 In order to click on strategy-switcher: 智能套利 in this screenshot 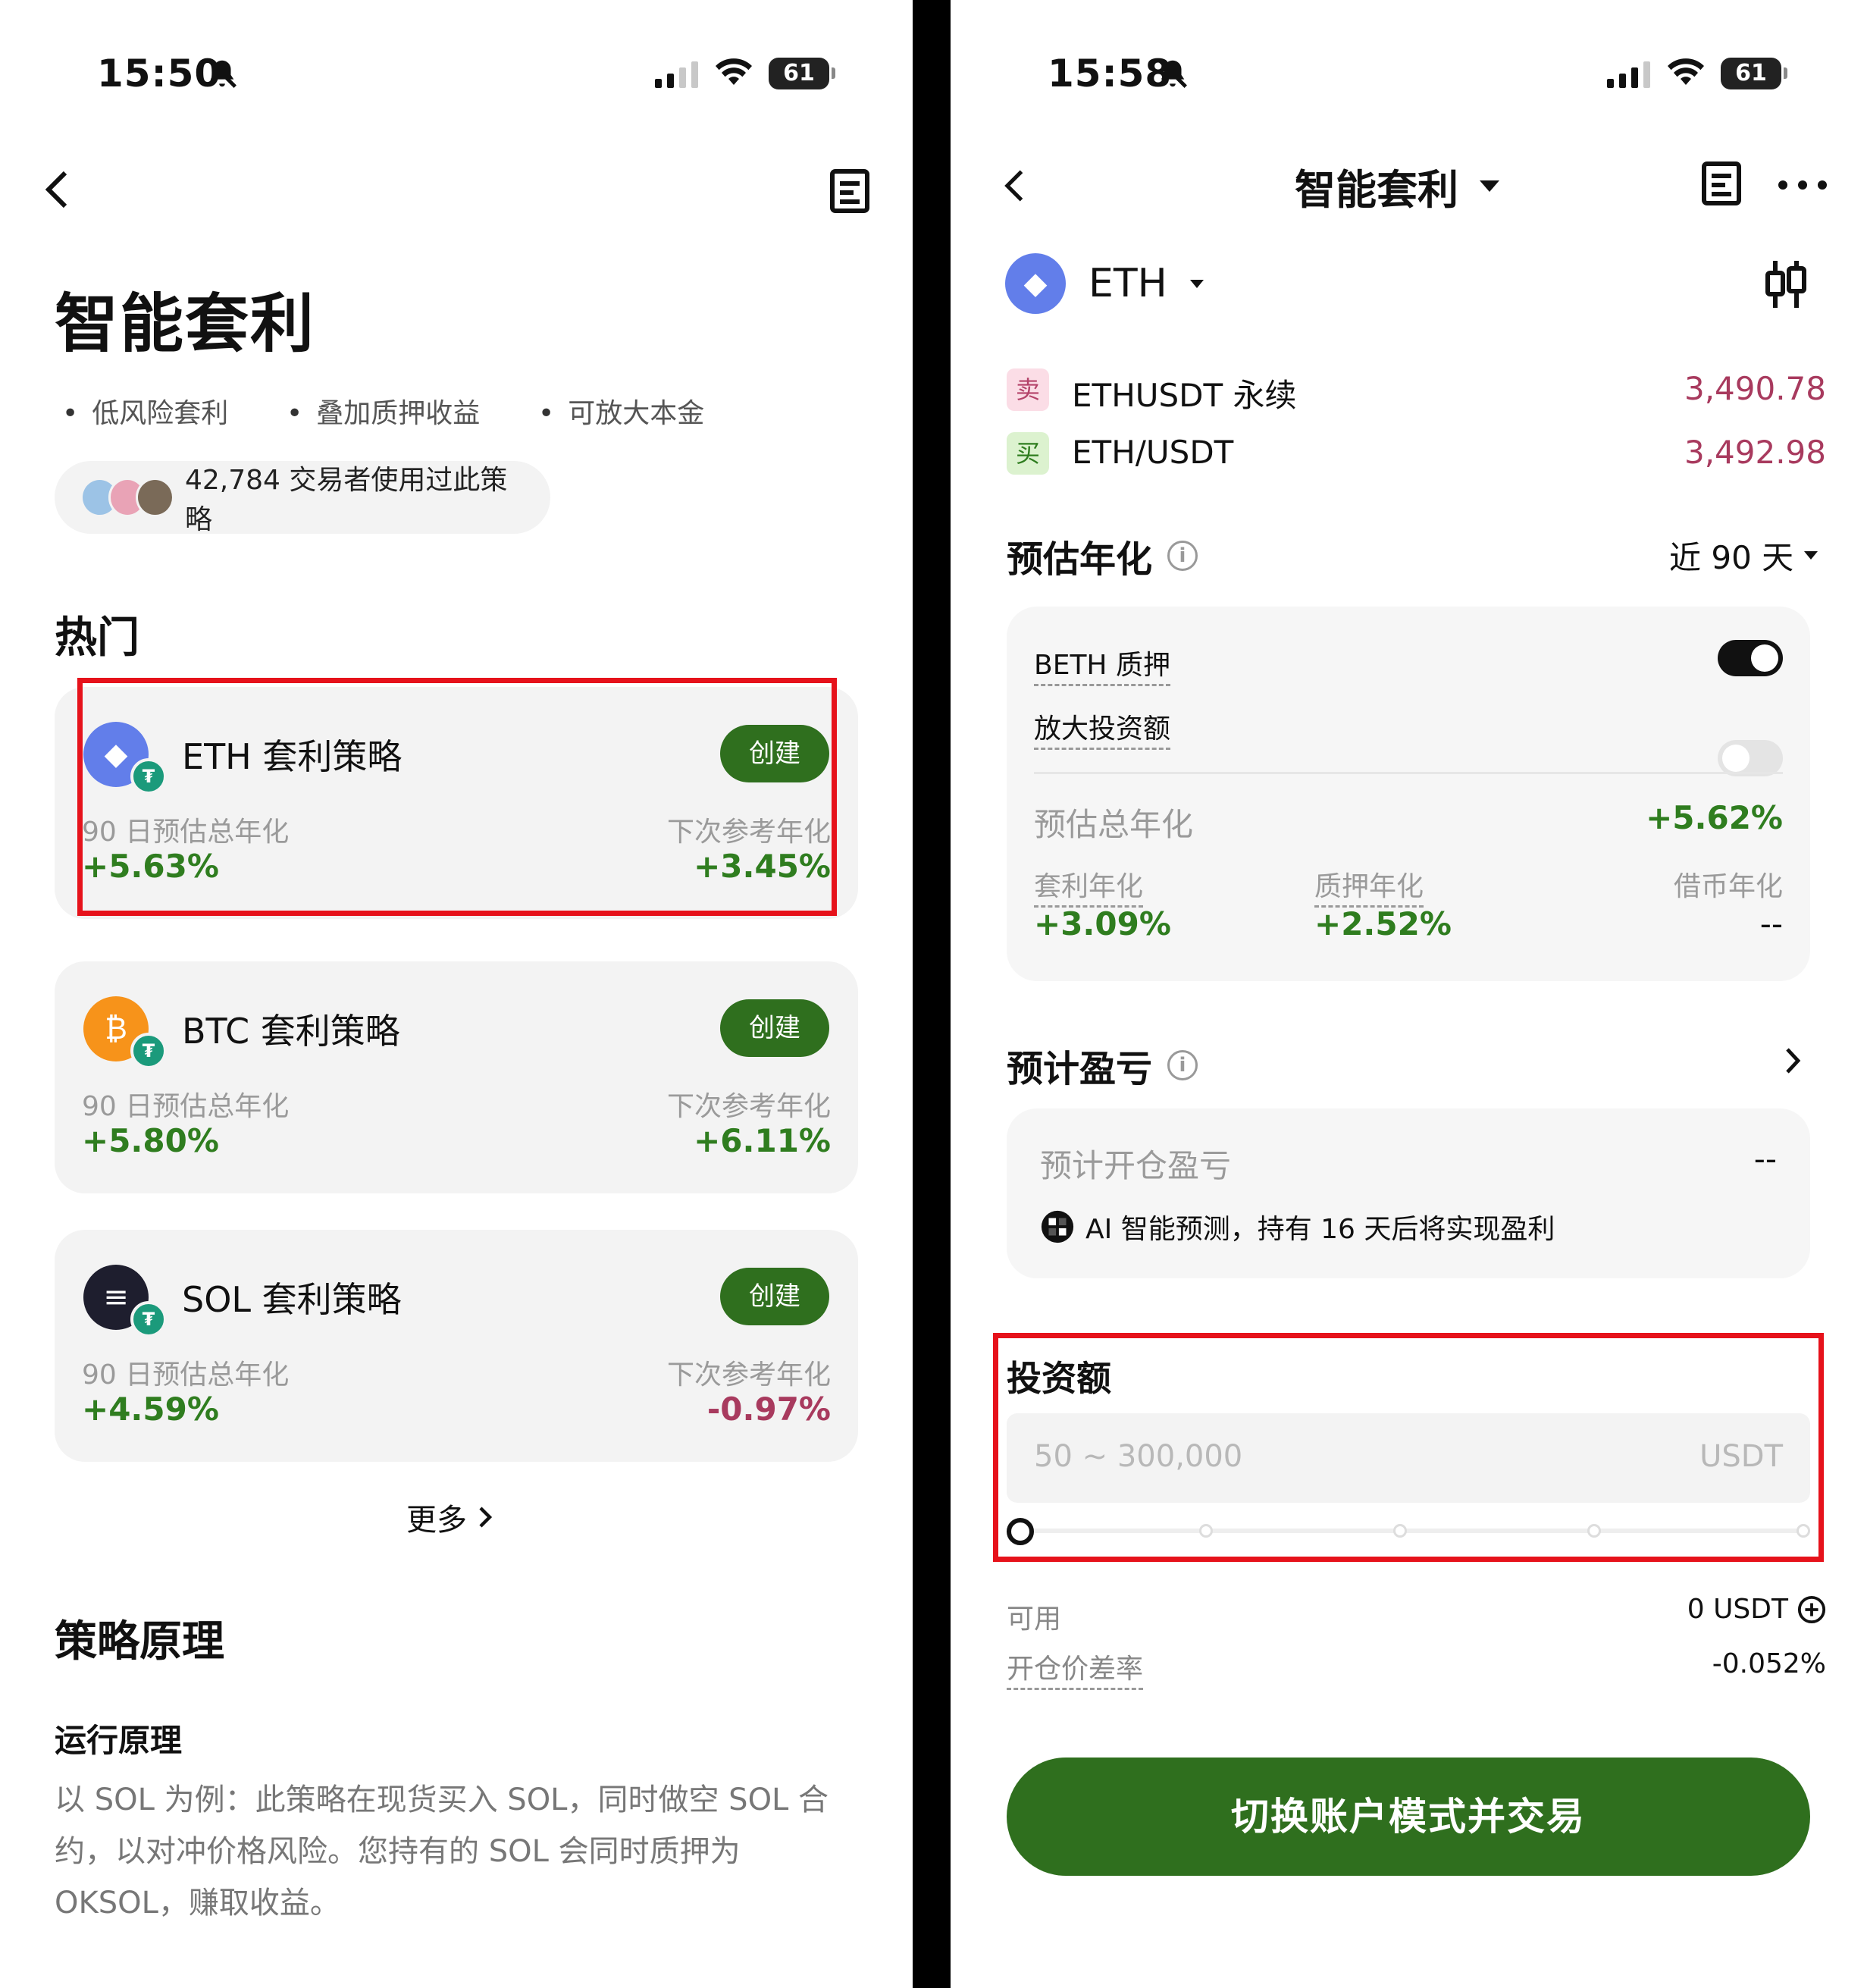, I will do `click(1397, 186)`.